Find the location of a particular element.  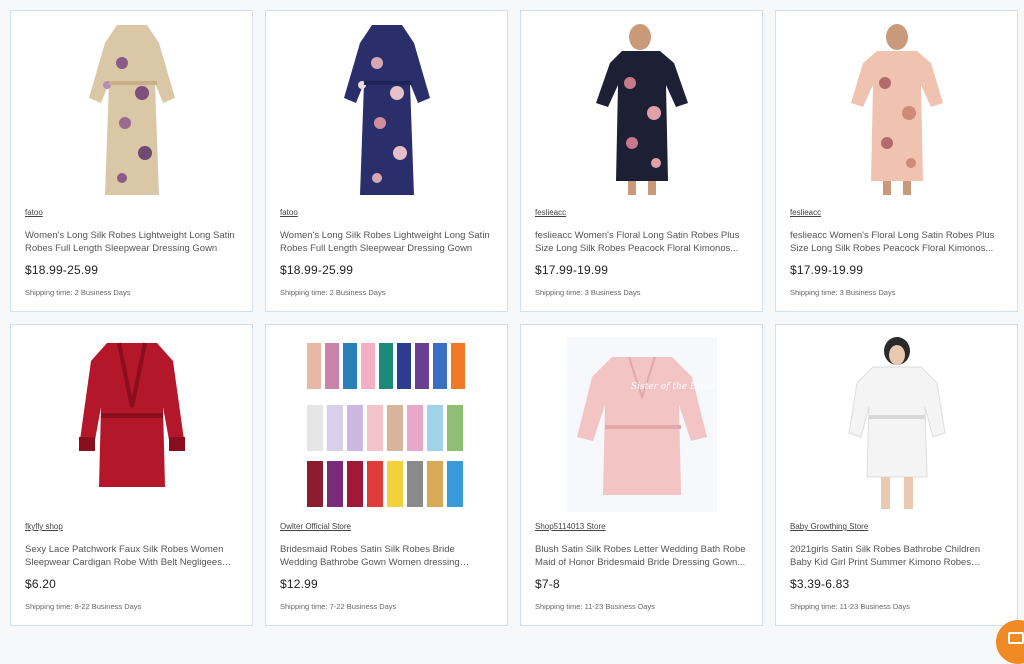

product-price: $3.39-6.83 is located at coordinates (820, 584).